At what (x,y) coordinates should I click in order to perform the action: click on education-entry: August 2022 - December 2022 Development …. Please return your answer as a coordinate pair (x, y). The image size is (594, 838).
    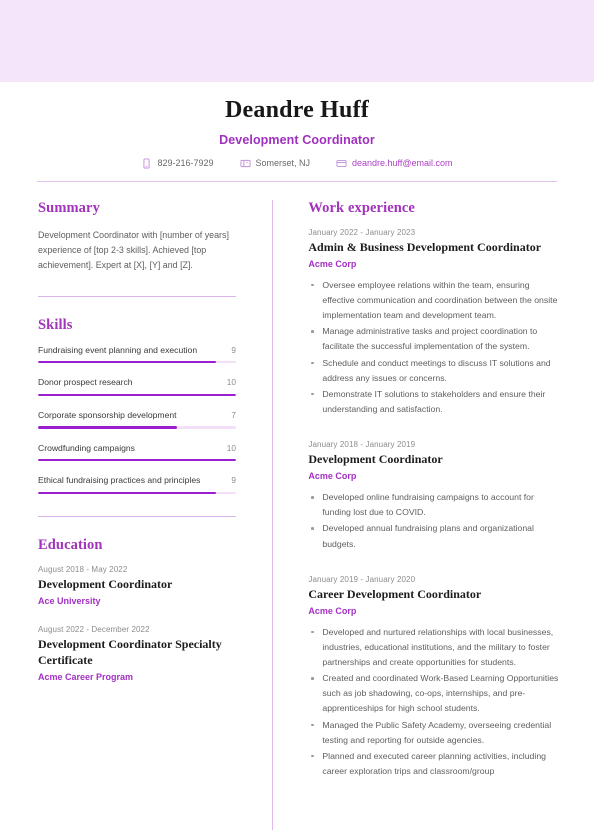
    Looking at the image, I should click on (137, 654).